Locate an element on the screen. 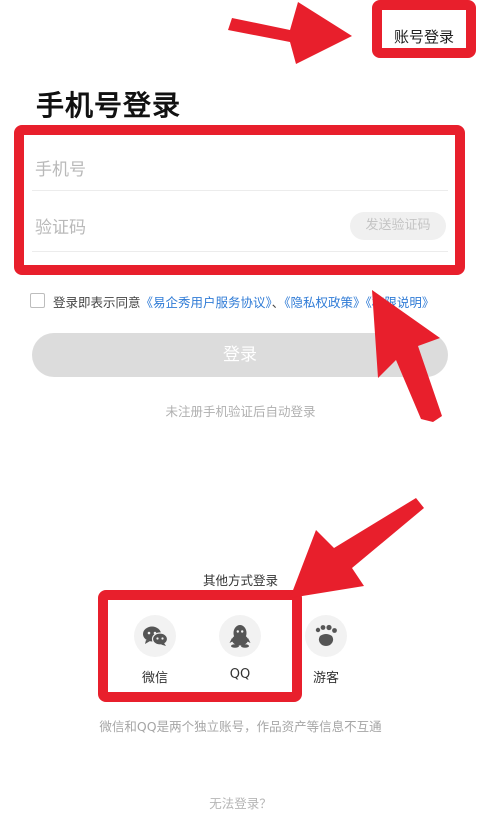  phone-input is located at coordinates (185, 170).